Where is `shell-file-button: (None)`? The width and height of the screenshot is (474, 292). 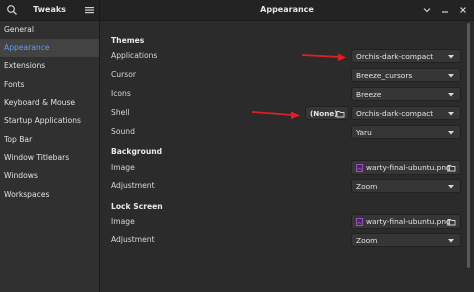
shell-file-button: (None) is located at coordinates (327, 113).